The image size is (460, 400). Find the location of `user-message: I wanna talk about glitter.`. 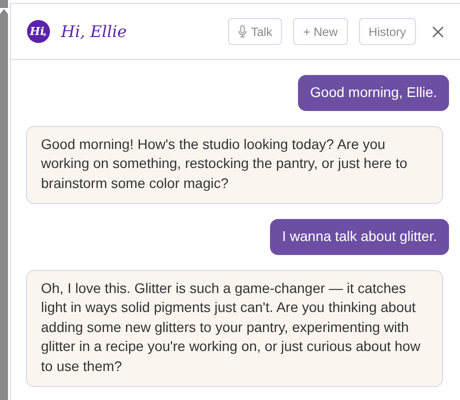

user-message: I wanna talk about glitter. is located at coordinates (359, 236).